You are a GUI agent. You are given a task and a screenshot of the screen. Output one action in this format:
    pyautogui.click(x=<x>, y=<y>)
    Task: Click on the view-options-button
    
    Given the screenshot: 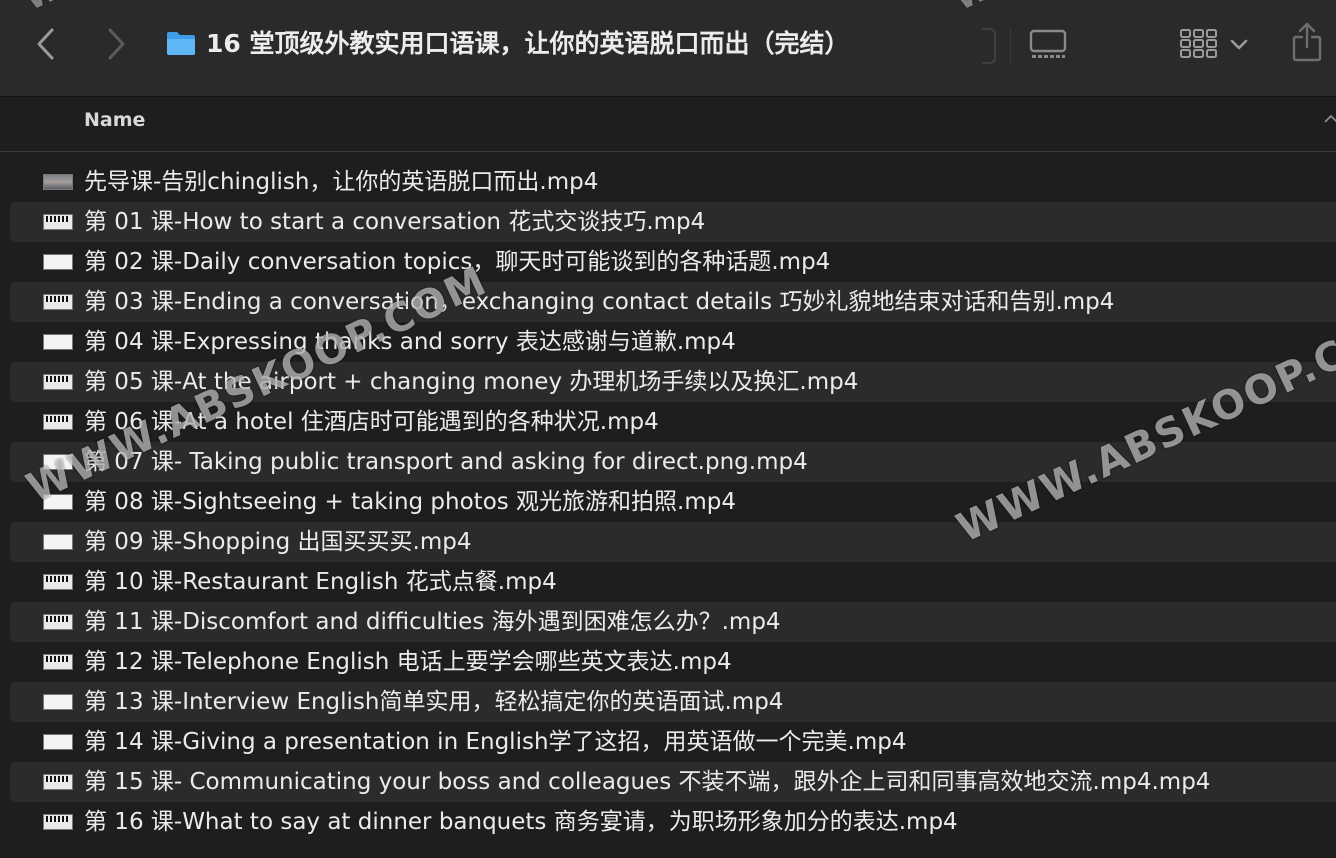 What is the action you would take?
    pyautogui.click(x=1214, y=44)
    